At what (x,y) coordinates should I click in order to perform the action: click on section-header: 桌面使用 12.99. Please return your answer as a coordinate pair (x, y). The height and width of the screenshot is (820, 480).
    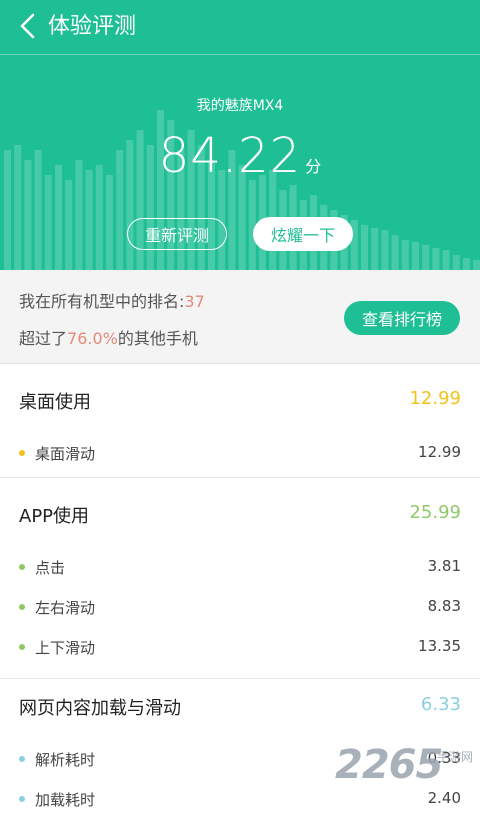
    Looking at the image, I should click on (240, 399).